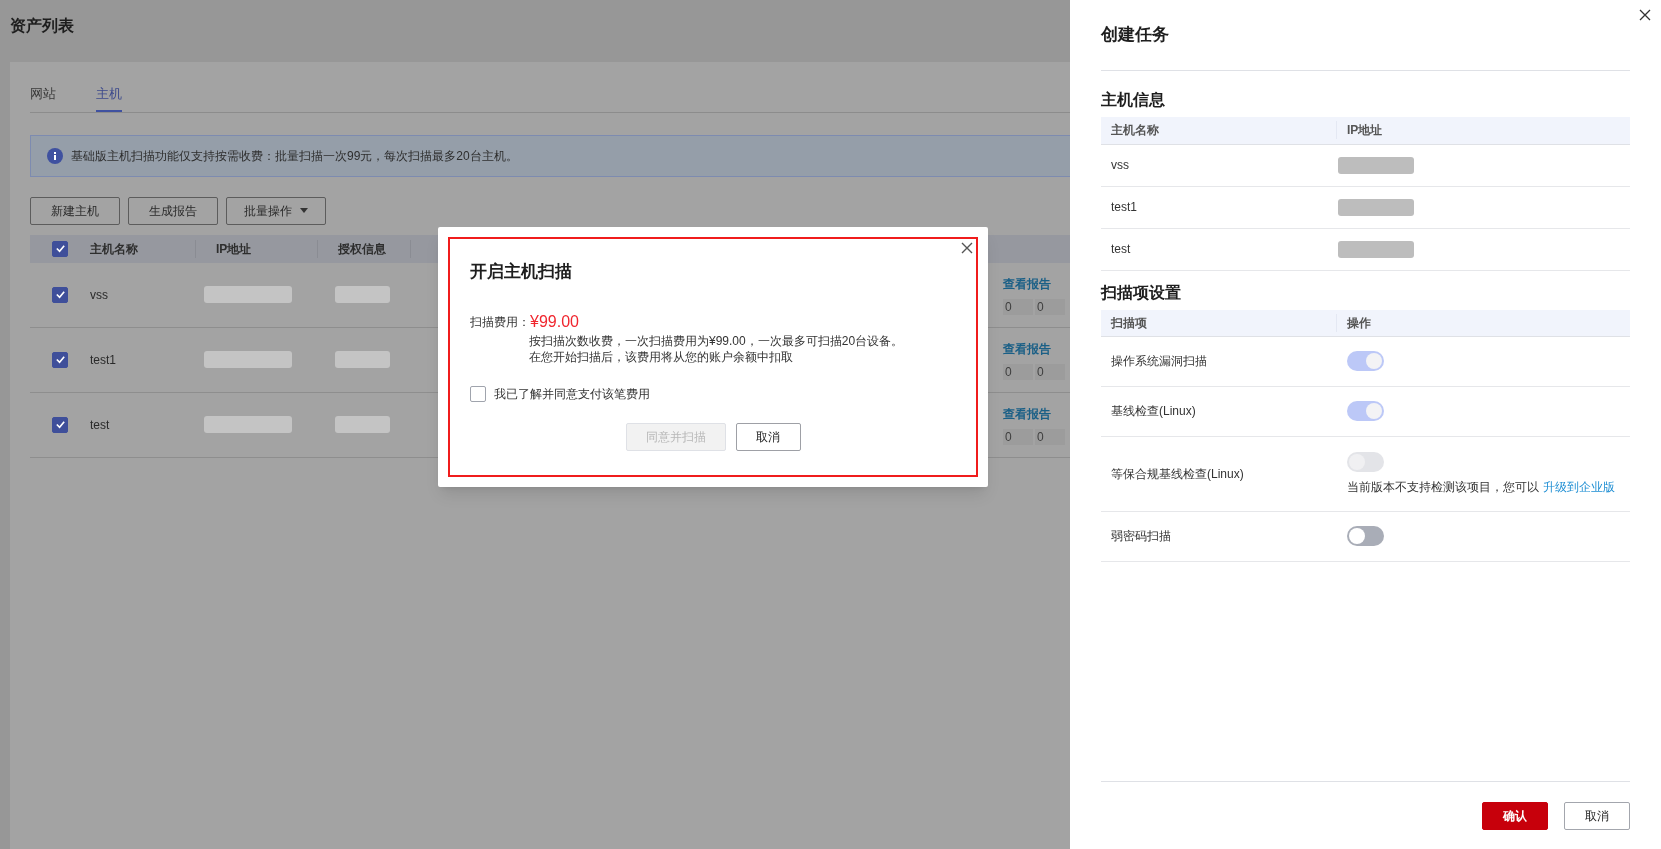 The height and width of the screenshot is (849, 1661). I want to click on dropdown-button: 批量操作, so click(276, 210).